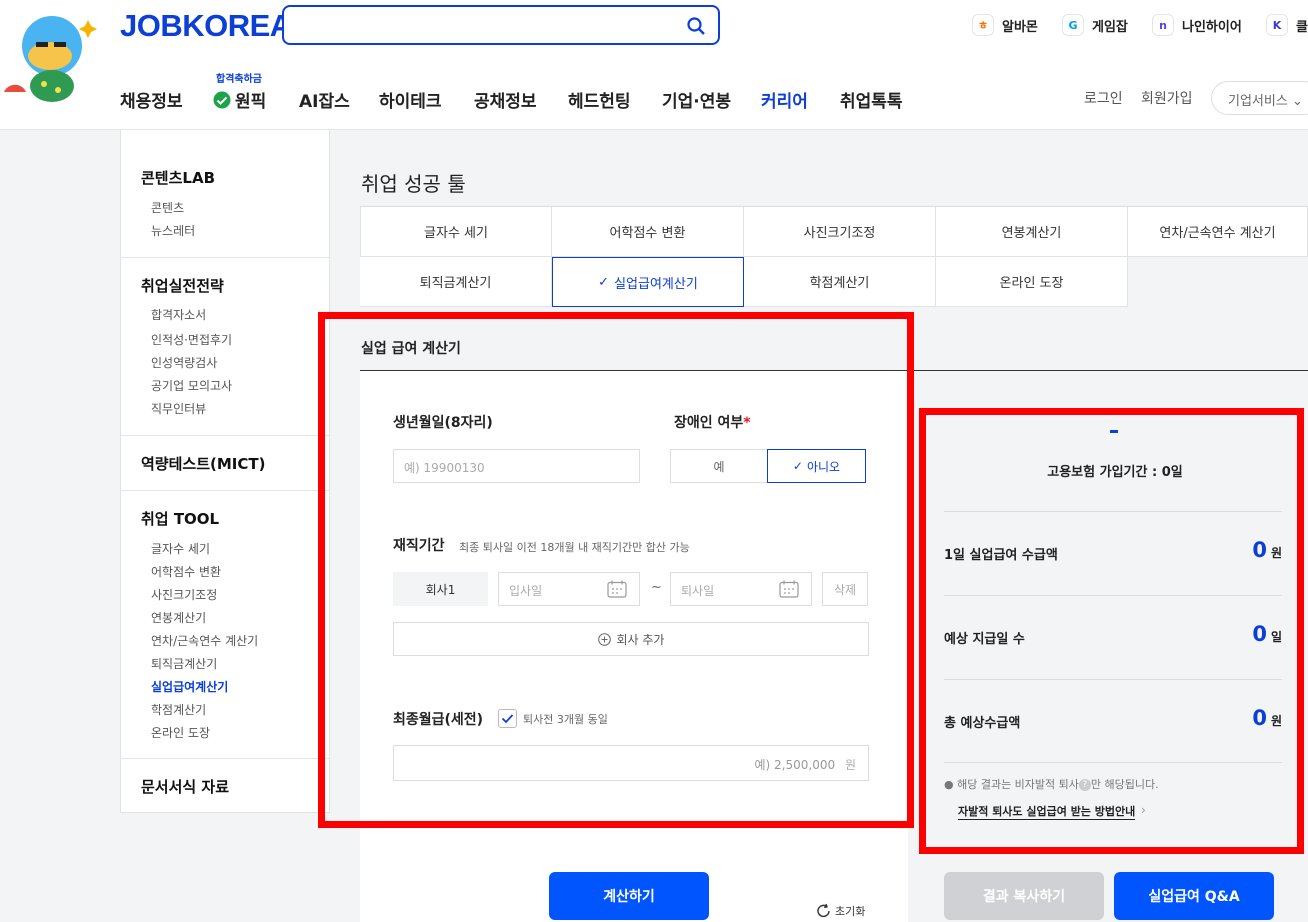  What do you see at coordinates (225, 194) in the screenshot?
I see `sidebar-section-contents: 콘텐츠LAB 콘텐츠 뉴스레터` at bounding box center [225, 194].